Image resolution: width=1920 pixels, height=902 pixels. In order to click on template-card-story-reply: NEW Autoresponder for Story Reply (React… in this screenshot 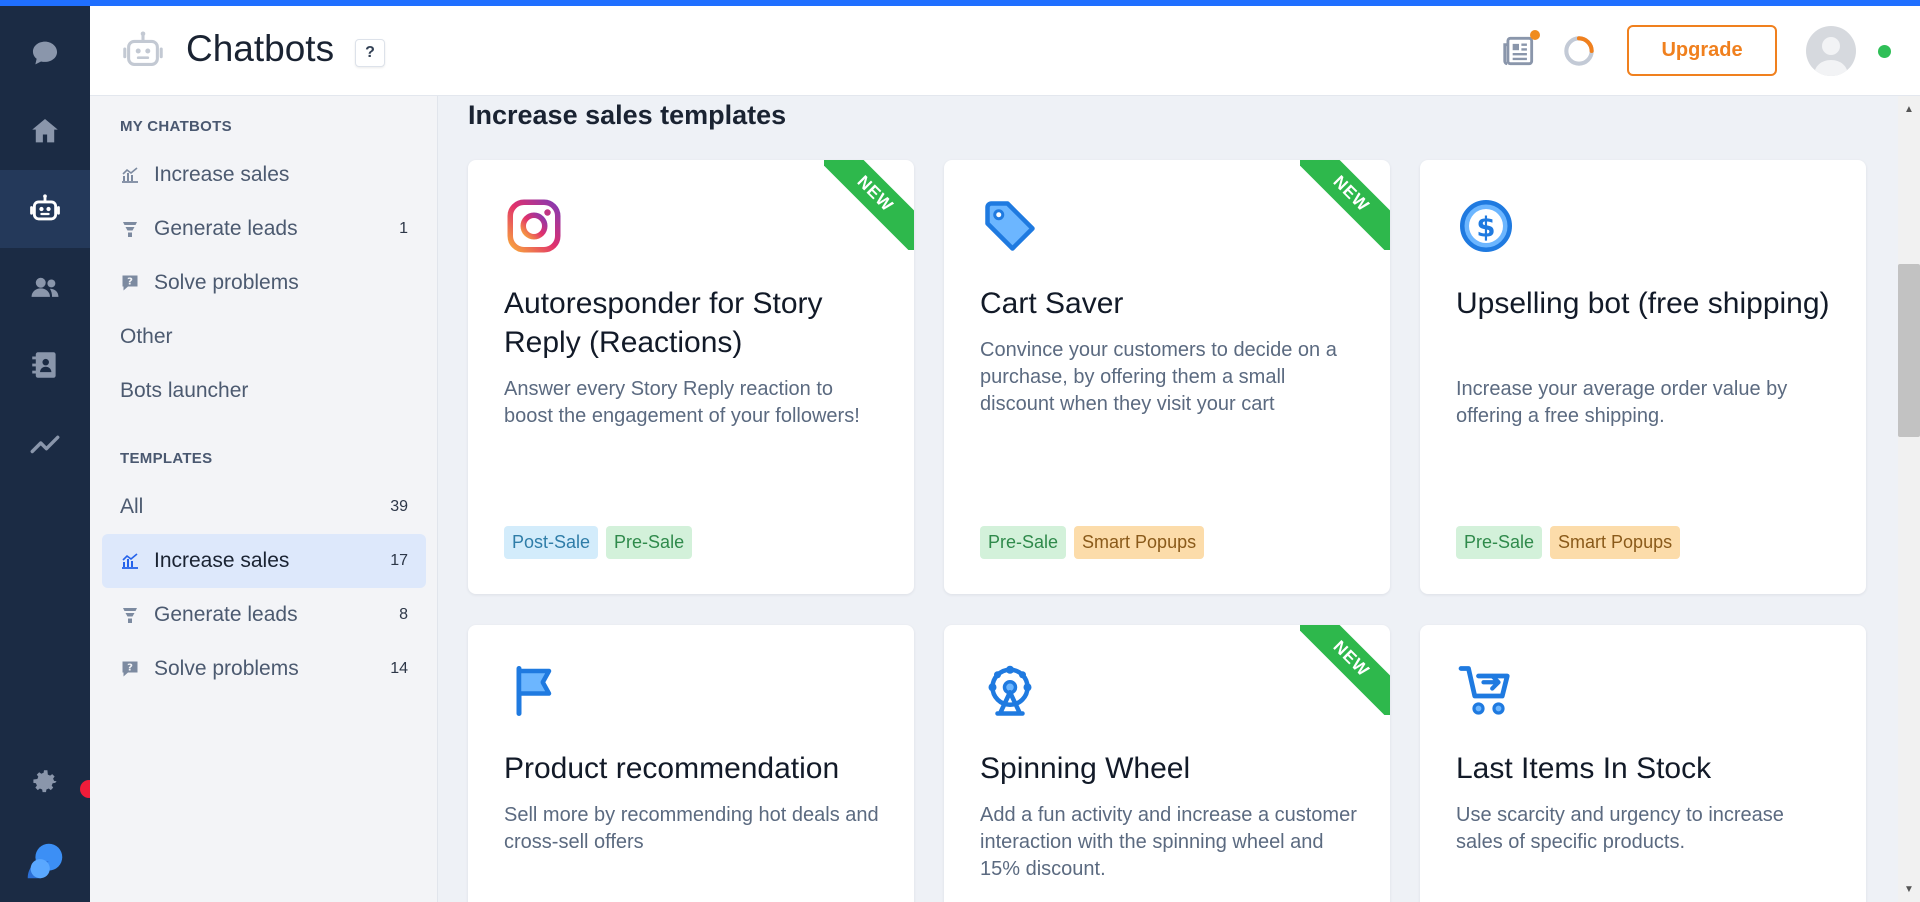, I will do `click(691, 377)`.